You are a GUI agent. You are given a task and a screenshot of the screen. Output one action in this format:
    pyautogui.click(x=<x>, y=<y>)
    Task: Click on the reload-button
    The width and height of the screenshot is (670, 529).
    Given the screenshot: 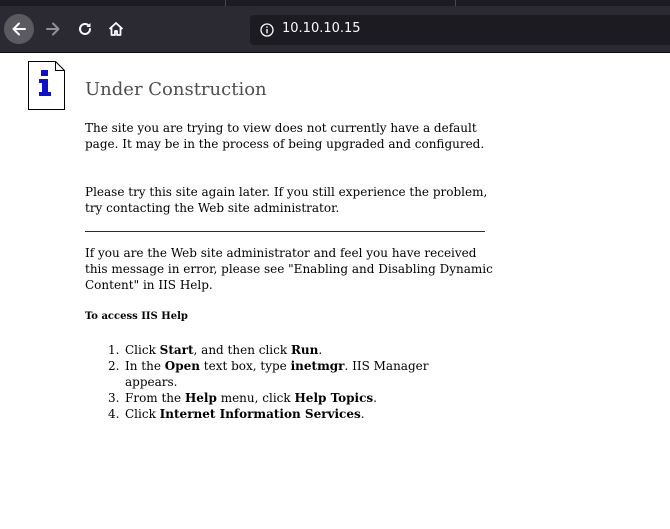 What is the action you would take?
    pyautogui.click(x=85, y=29)
    